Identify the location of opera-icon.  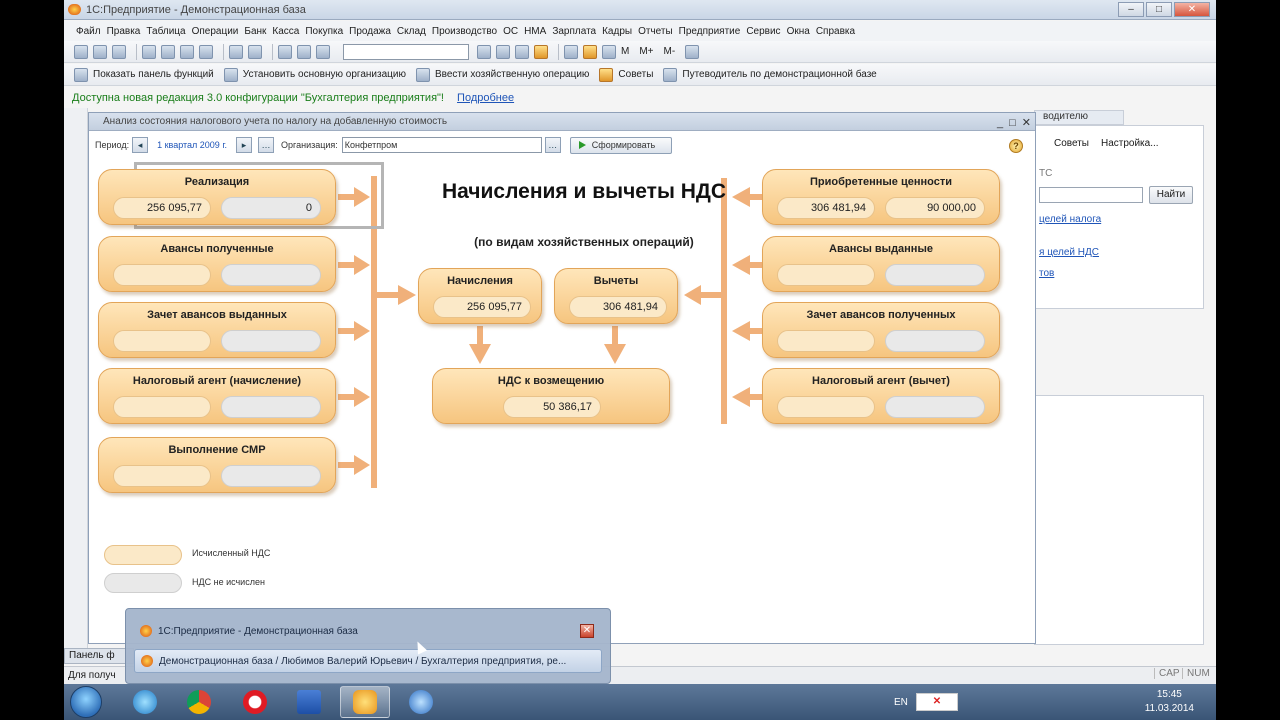
(255, 702).